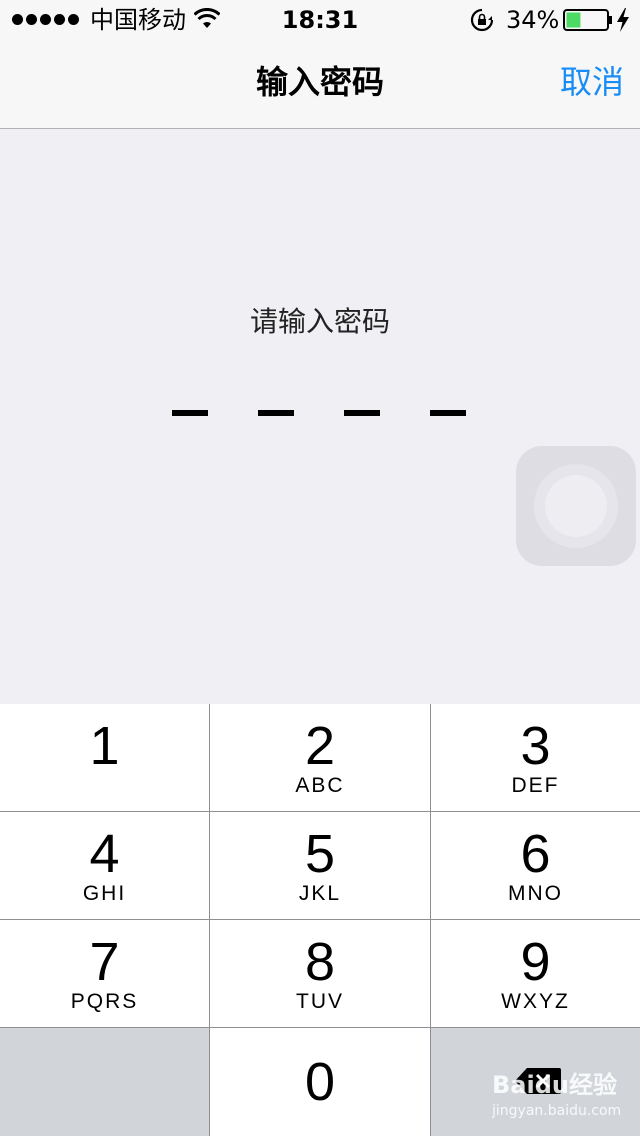  What do you see at coordinates (320, 785) in the screenshot?
I see `key-letters: ABC` at bounding box center [320, 785].